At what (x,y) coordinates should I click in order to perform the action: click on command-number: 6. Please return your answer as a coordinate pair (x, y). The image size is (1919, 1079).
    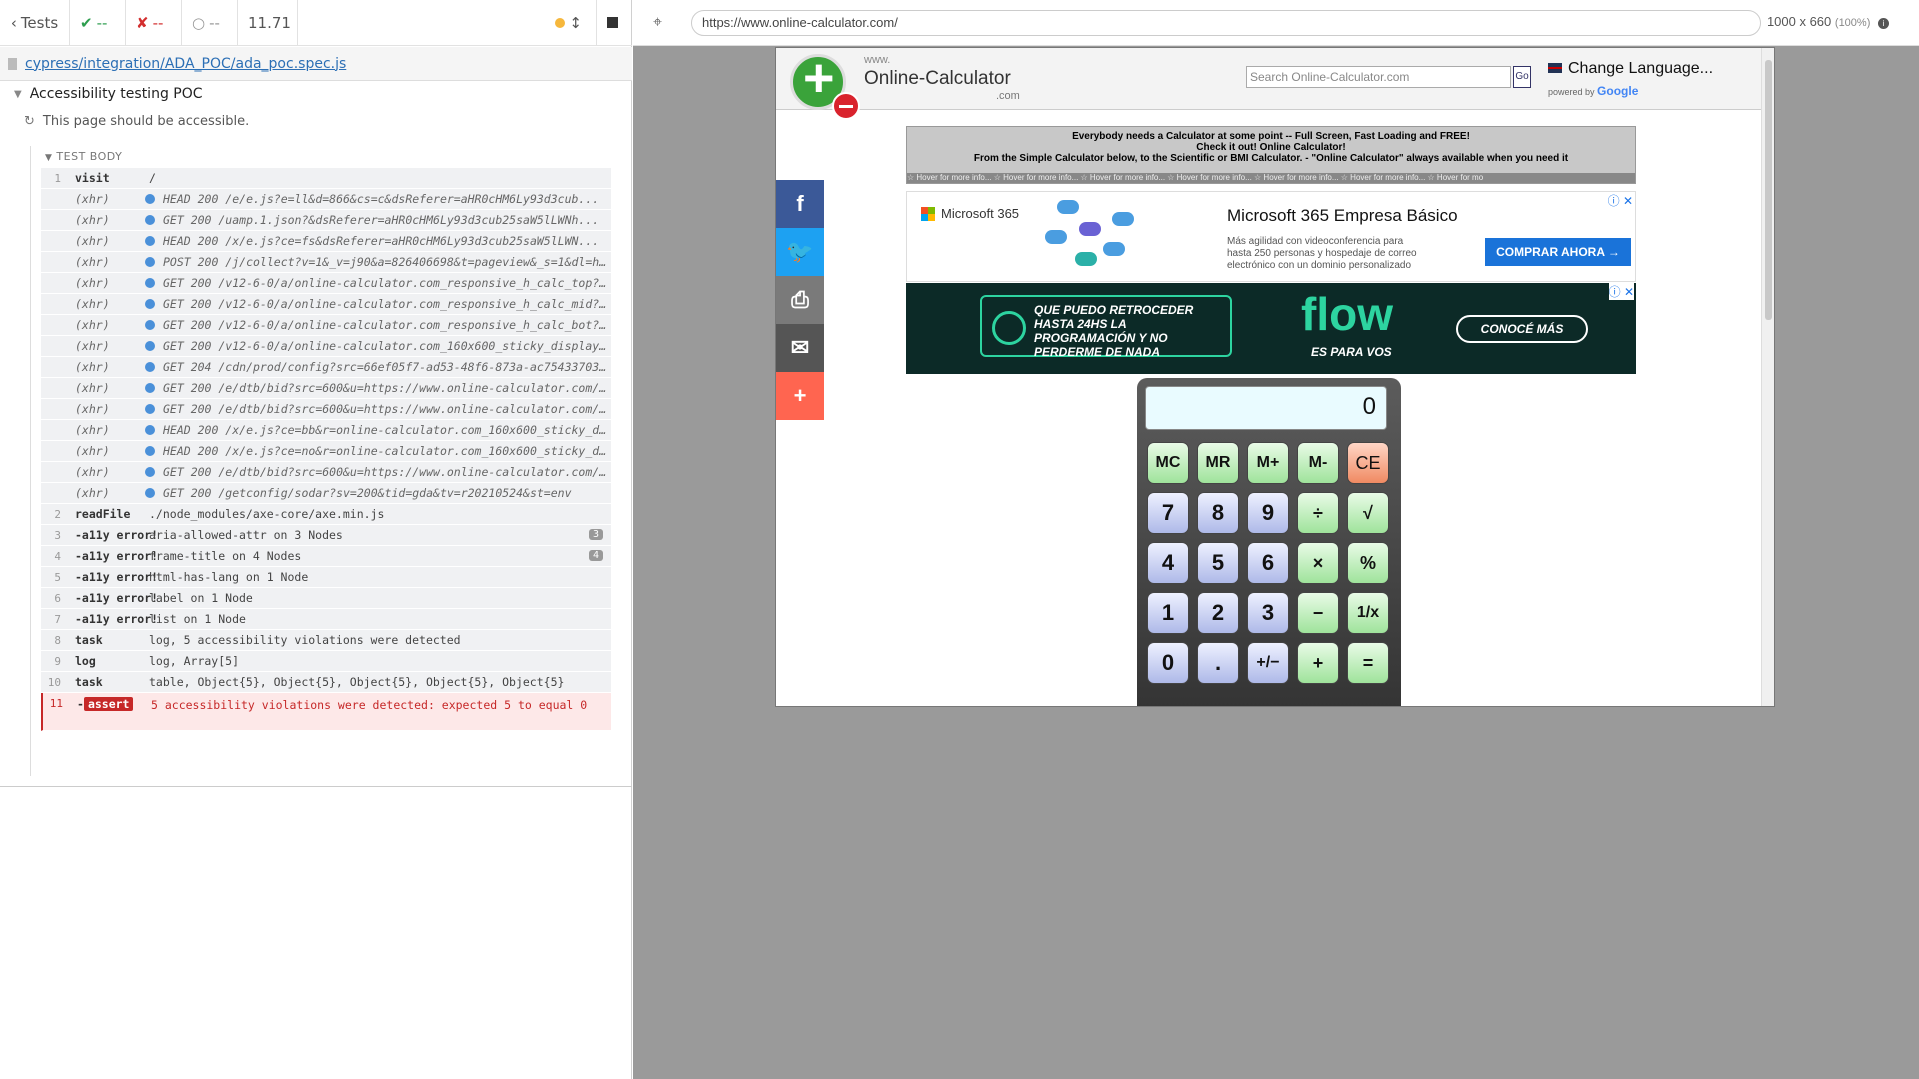
    Looking at the image, I should click on (57, 598).